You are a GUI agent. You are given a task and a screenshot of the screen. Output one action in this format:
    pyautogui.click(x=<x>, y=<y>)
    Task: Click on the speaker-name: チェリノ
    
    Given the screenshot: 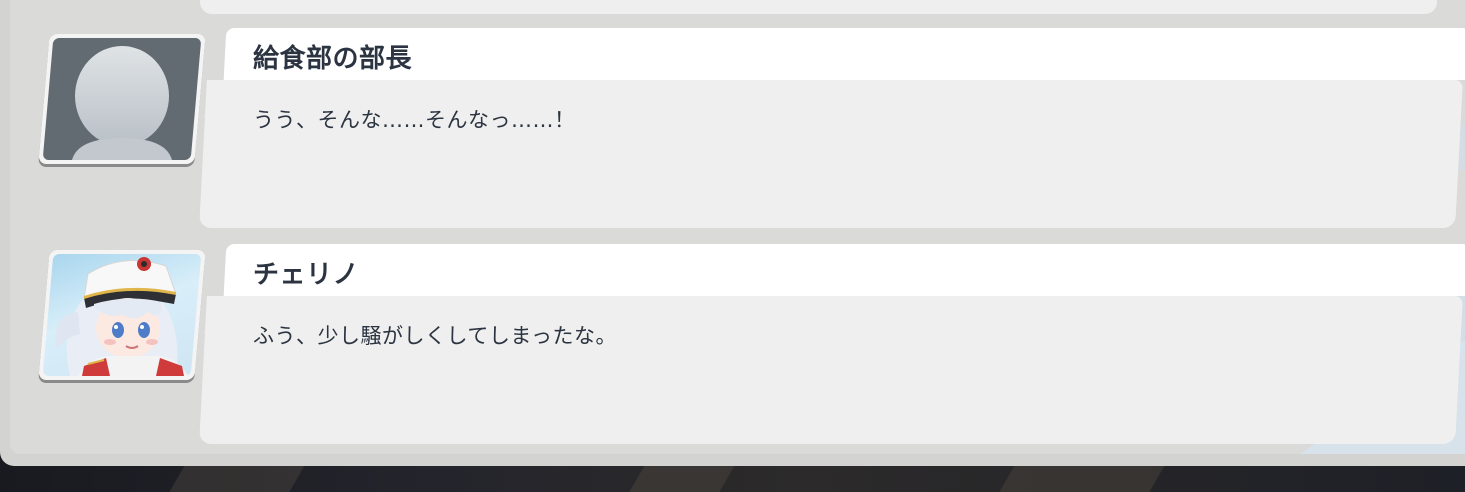 What is the action you would take?
    pyautogui.click(x=306, y=275)
    